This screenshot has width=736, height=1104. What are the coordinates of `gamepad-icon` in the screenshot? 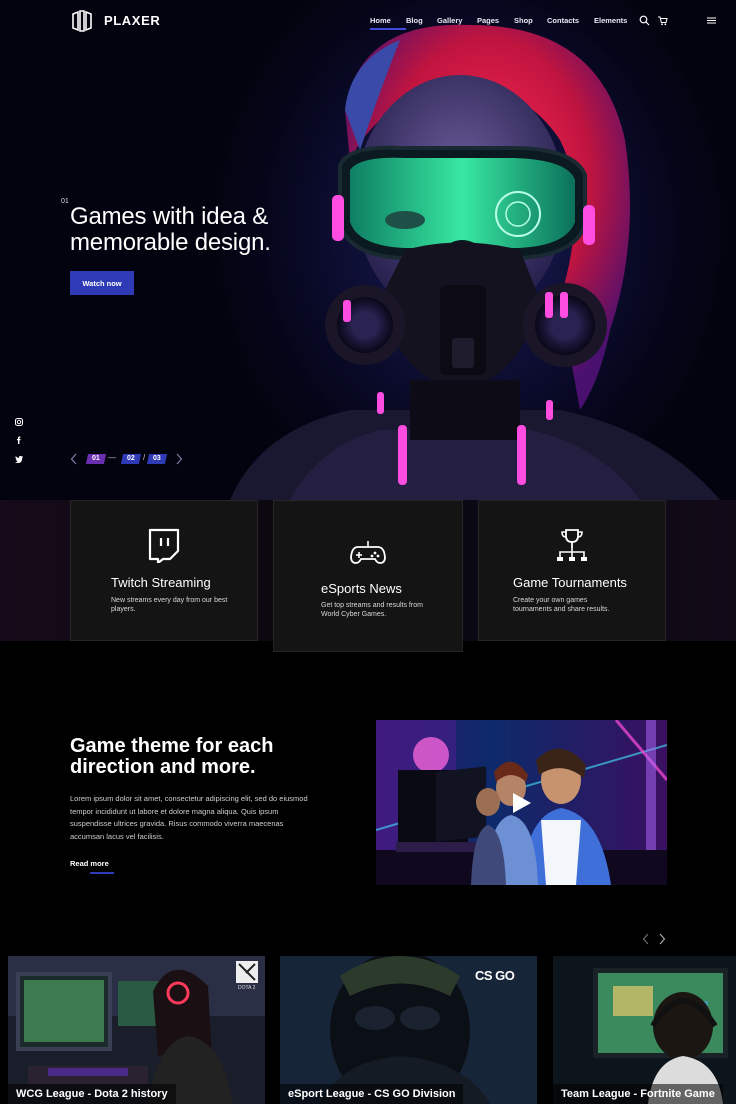 It's located at (368, 552).